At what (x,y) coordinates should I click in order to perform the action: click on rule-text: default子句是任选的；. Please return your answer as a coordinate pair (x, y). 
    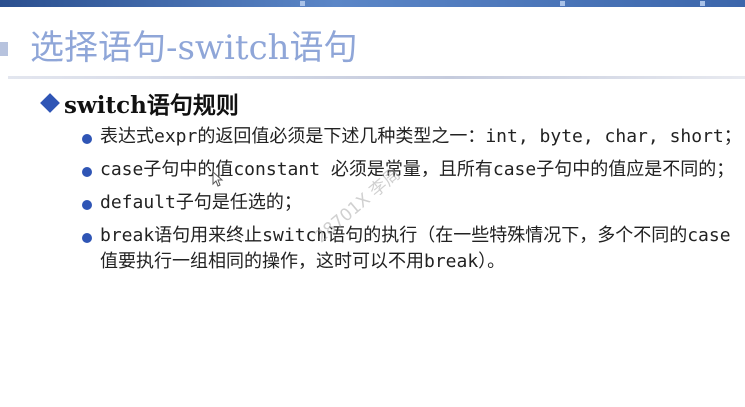
    Looking at the image, I should click on (201, 202).